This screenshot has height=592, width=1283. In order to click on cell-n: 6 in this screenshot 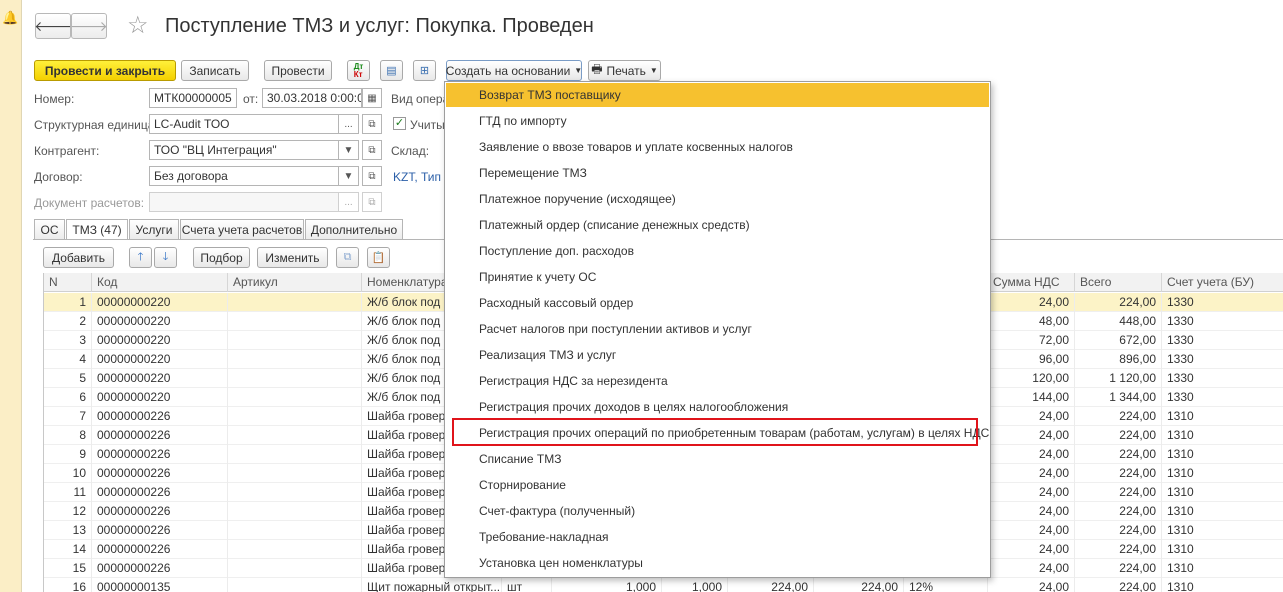, I will do `click(68, 397)`.